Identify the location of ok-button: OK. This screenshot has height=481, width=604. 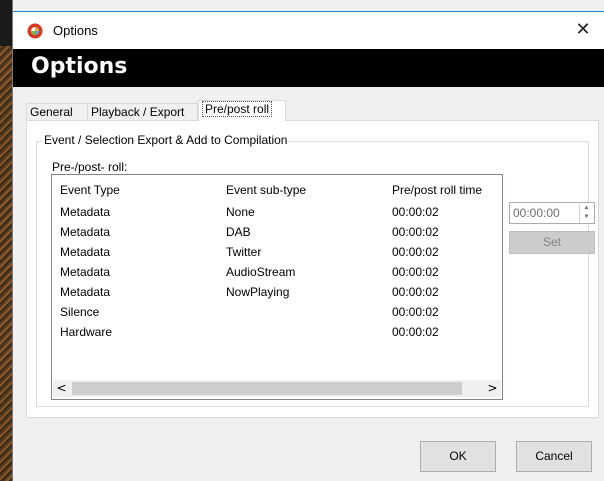
(458, 456).